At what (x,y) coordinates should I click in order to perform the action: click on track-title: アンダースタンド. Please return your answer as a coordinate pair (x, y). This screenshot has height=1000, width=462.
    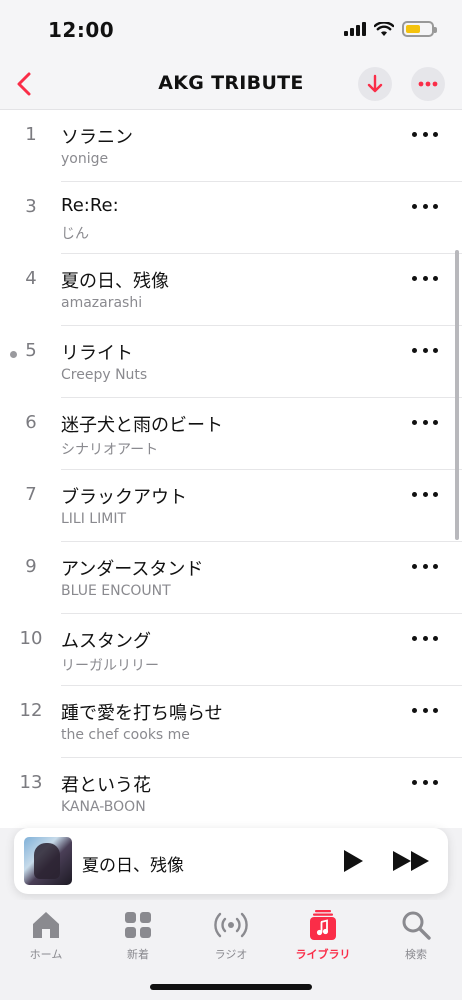
    Looking at the image, I should click on (132, 569).